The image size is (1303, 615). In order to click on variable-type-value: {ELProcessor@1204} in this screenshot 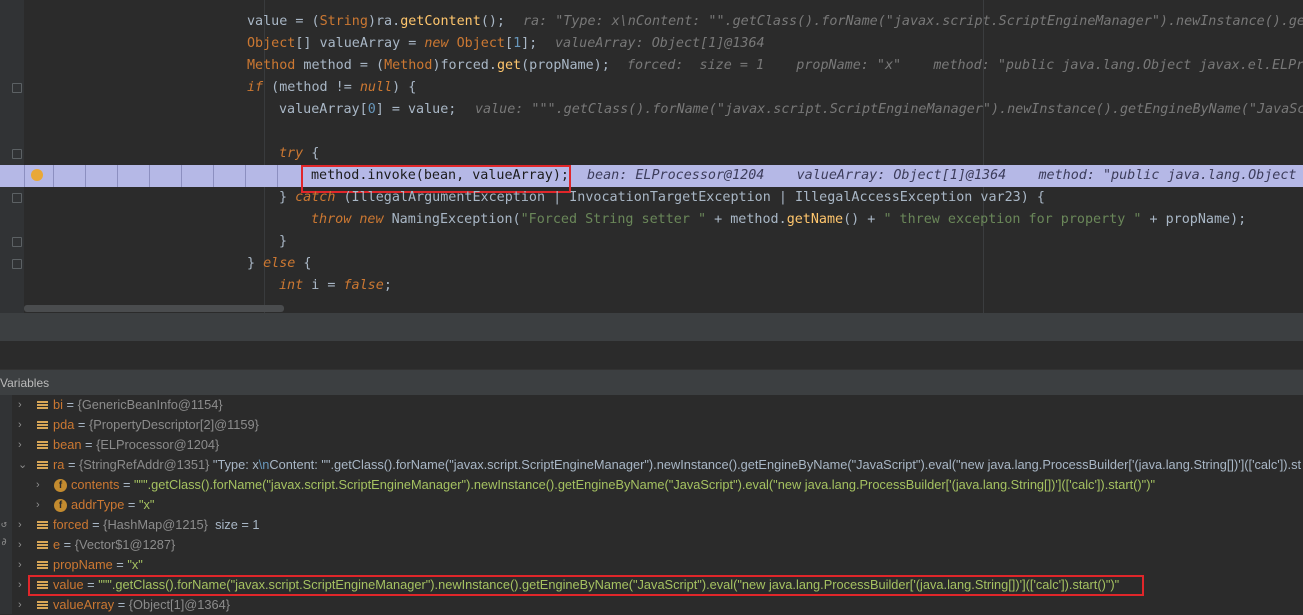, I will do `click(158, 444)`.